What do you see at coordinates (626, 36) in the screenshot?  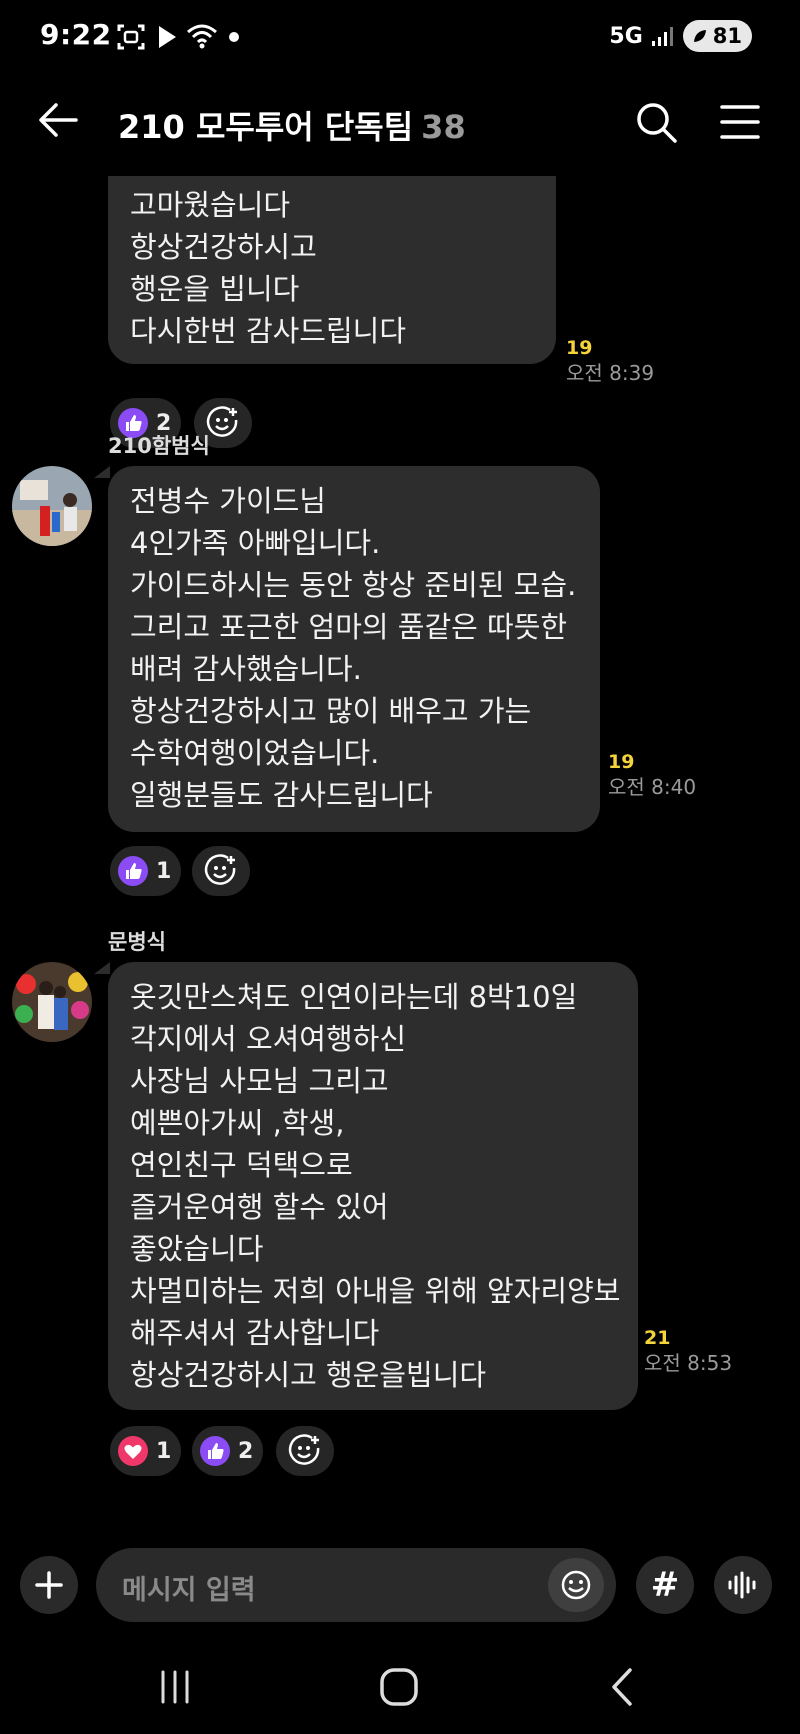 I see `network-label: 5G` at bounding box center [626, 36].